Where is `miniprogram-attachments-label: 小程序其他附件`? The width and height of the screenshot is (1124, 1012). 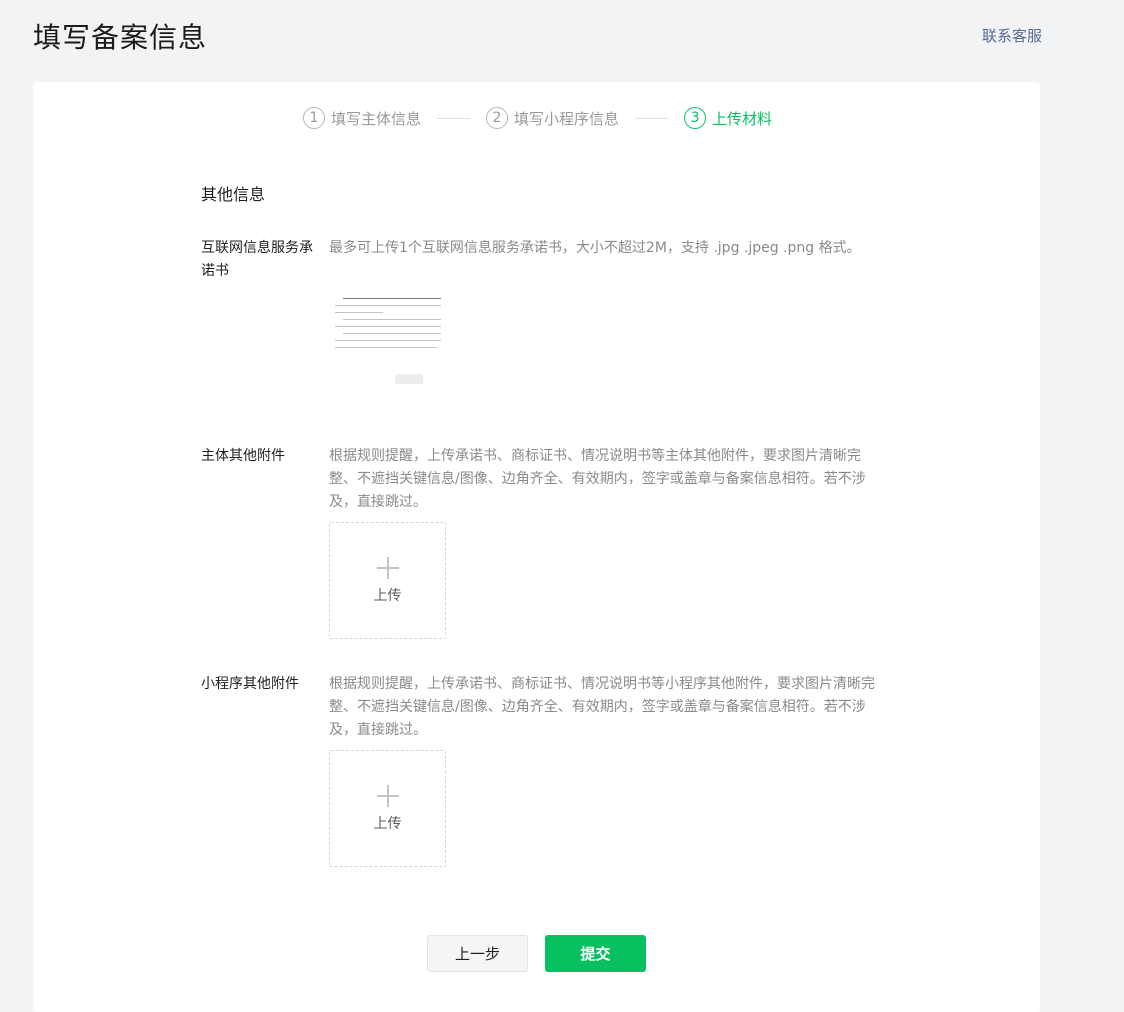
miniprogram-attachments-label: 小程序其他附件 is located at coordinates (250, 684).